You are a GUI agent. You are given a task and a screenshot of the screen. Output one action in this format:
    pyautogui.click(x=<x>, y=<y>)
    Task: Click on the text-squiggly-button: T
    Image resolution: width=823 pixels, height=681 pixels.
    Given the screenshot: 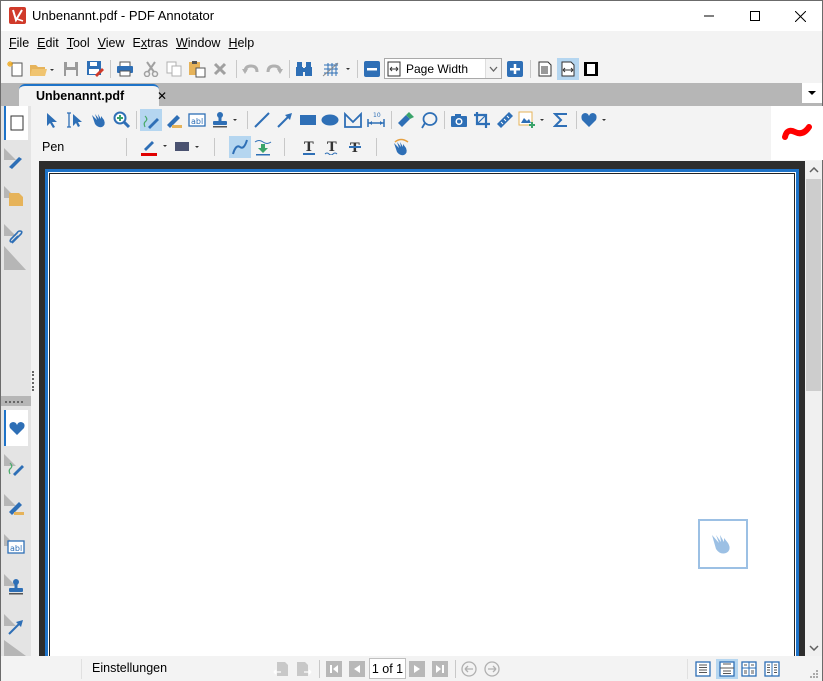 What is the action you would take?
    pyautogui.click(x=332, y=147)
    